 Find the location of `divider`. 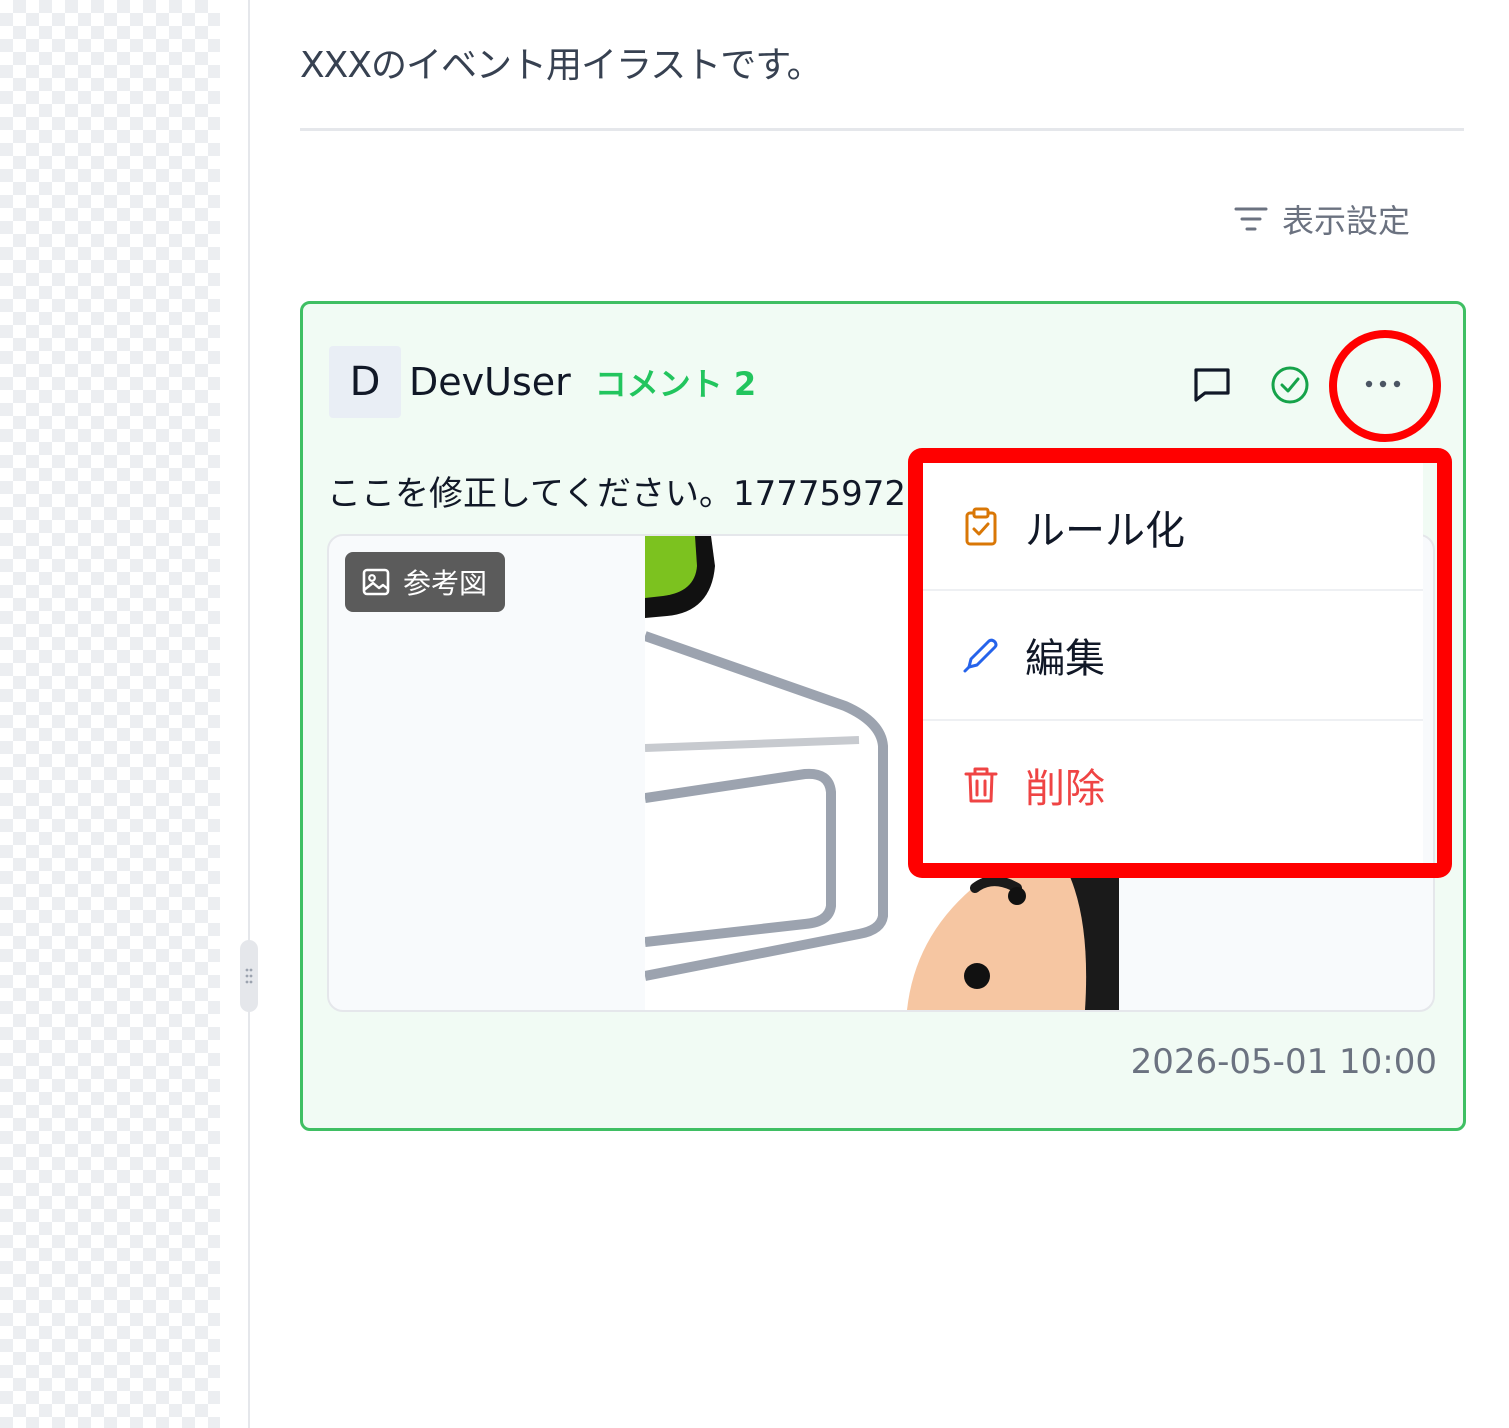

divider is located at coordinates (882, 129).